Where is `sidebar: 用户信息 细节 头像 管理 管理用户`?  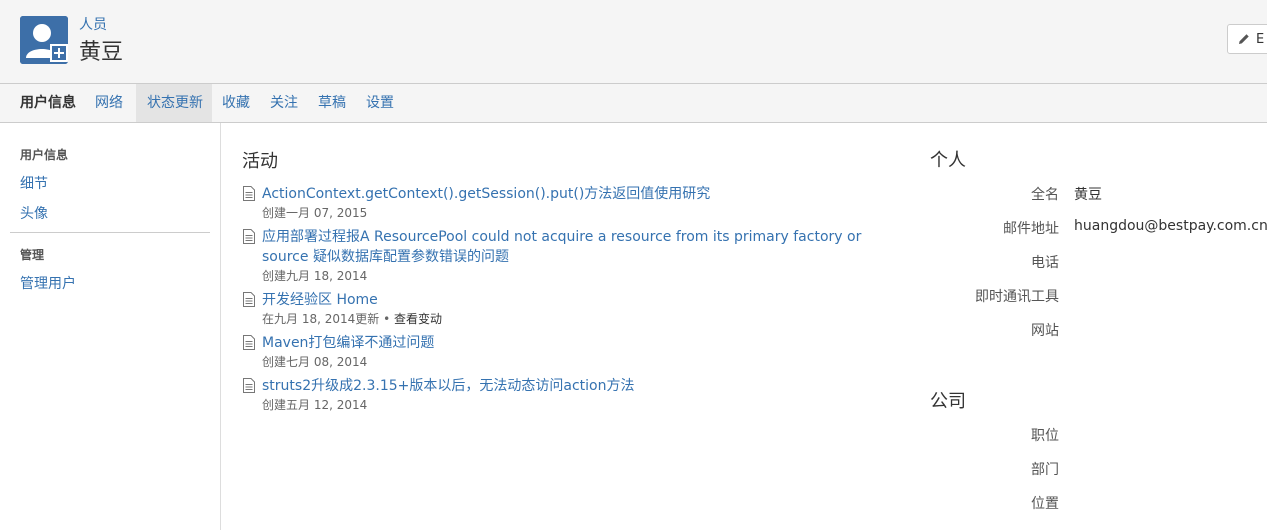
sidebar: 用户信息 细节 头像 管理 管理用户 is located at coordinates (110, 326).